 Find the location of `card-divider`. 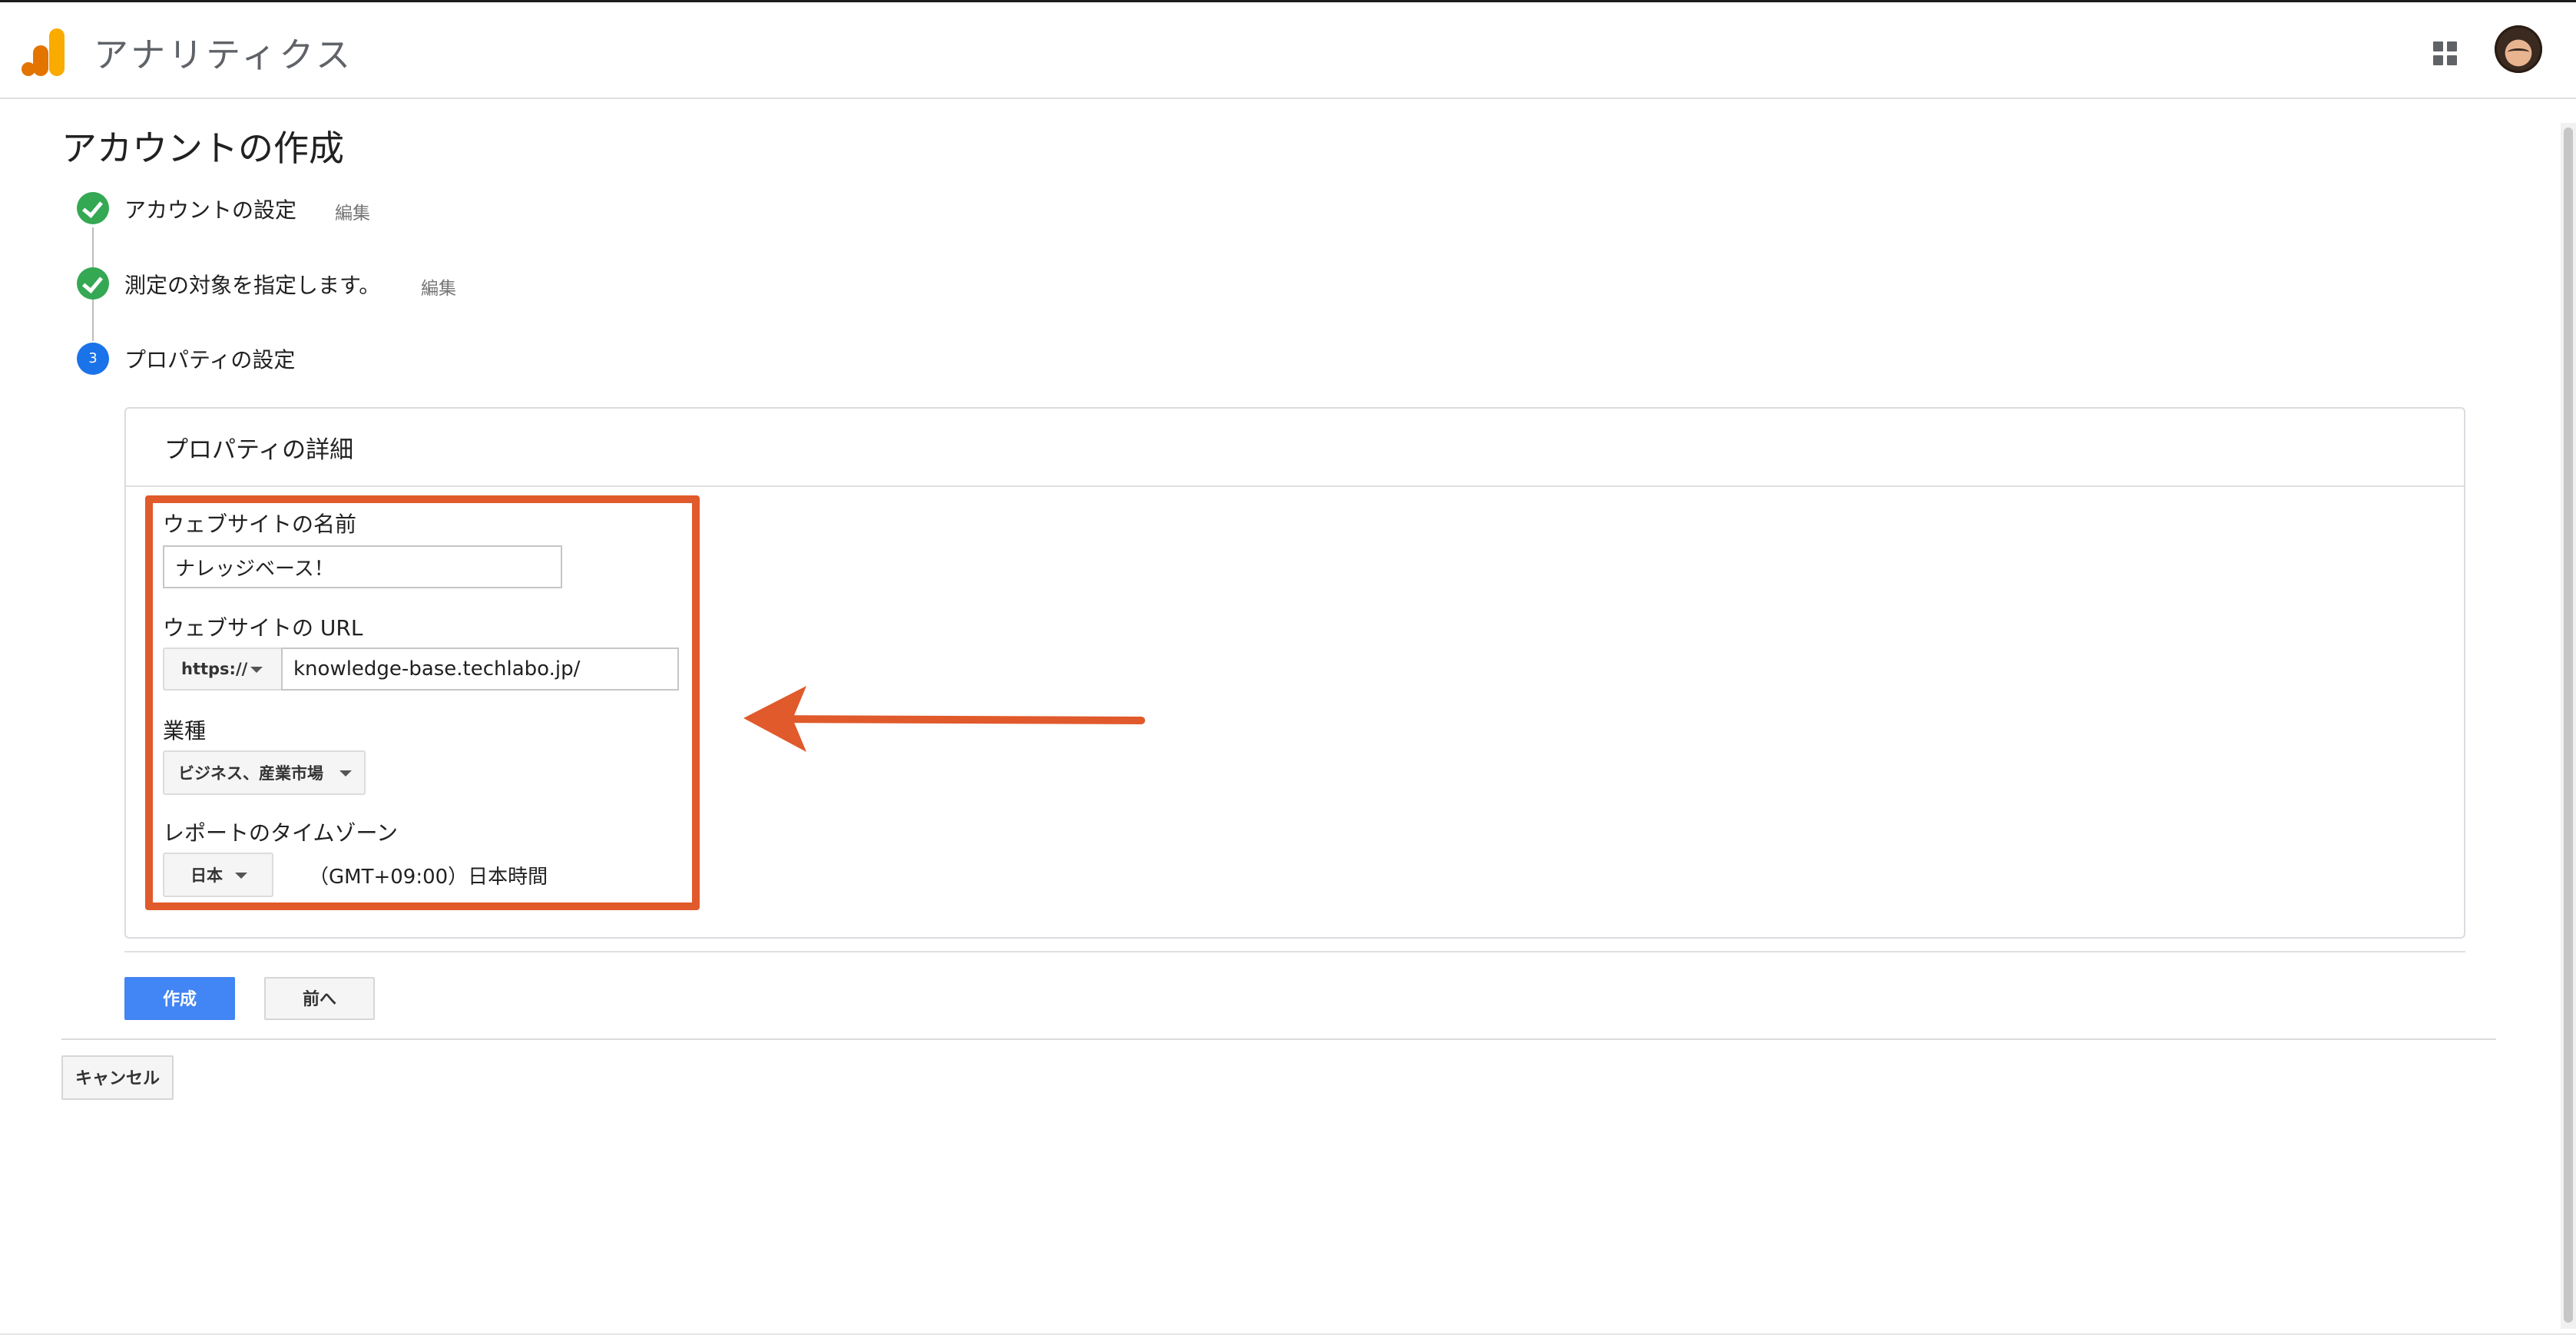

card-divider is located at coordinates (1295, 486).